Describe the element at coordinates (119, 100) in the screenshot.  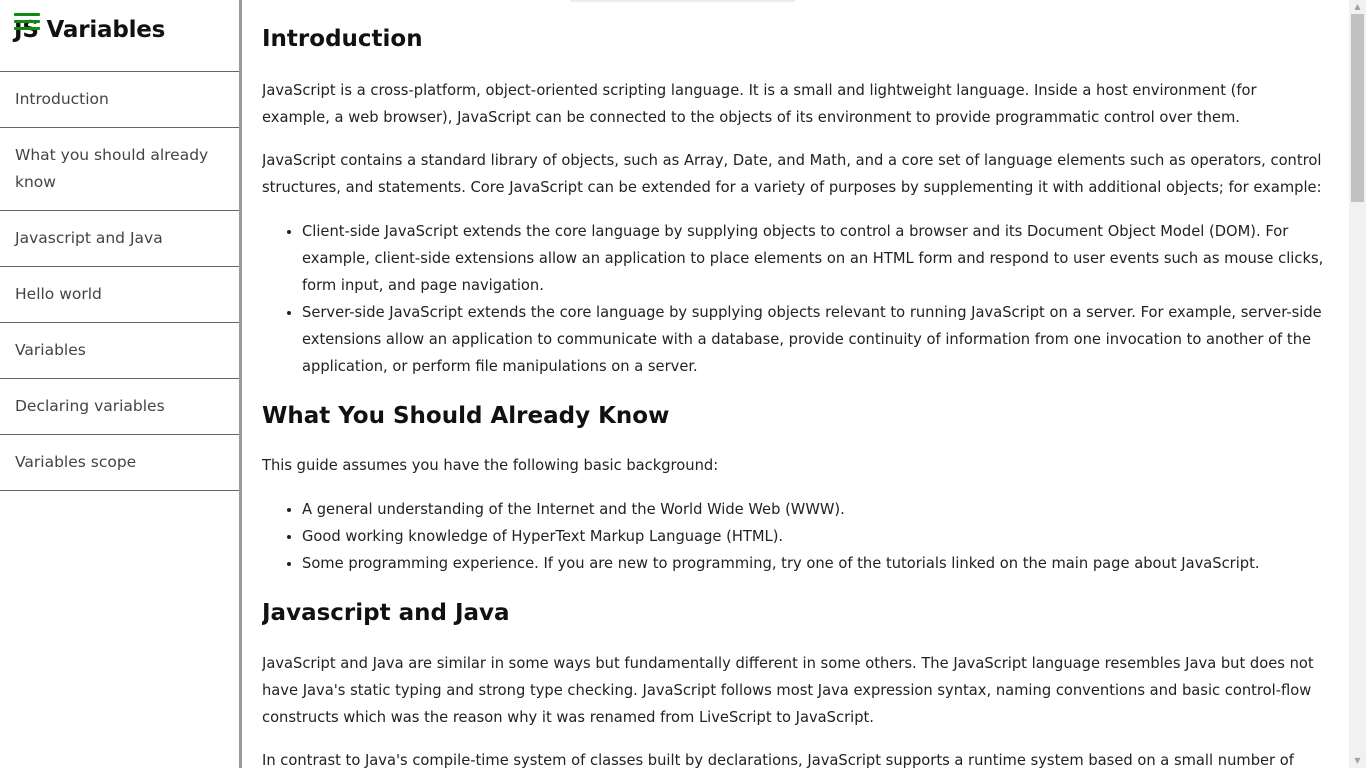
I see `sidebar-item-introduction: Introduction` at that location.